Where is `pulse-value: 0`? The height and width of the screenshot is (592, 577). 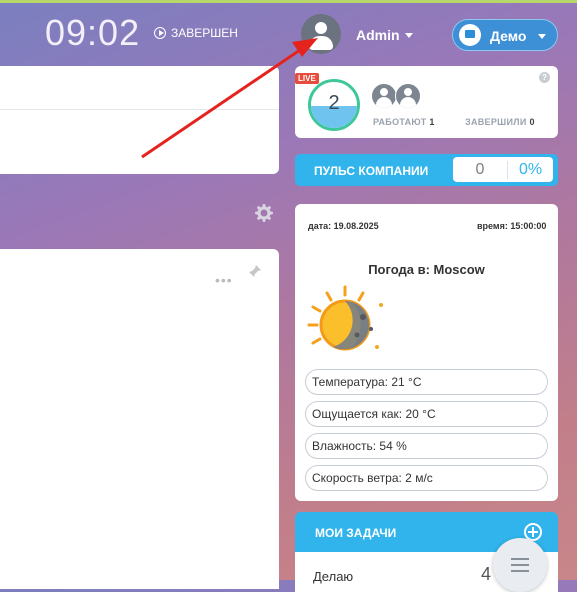 pulse-value: 0 is located at coordinates (480, 170).